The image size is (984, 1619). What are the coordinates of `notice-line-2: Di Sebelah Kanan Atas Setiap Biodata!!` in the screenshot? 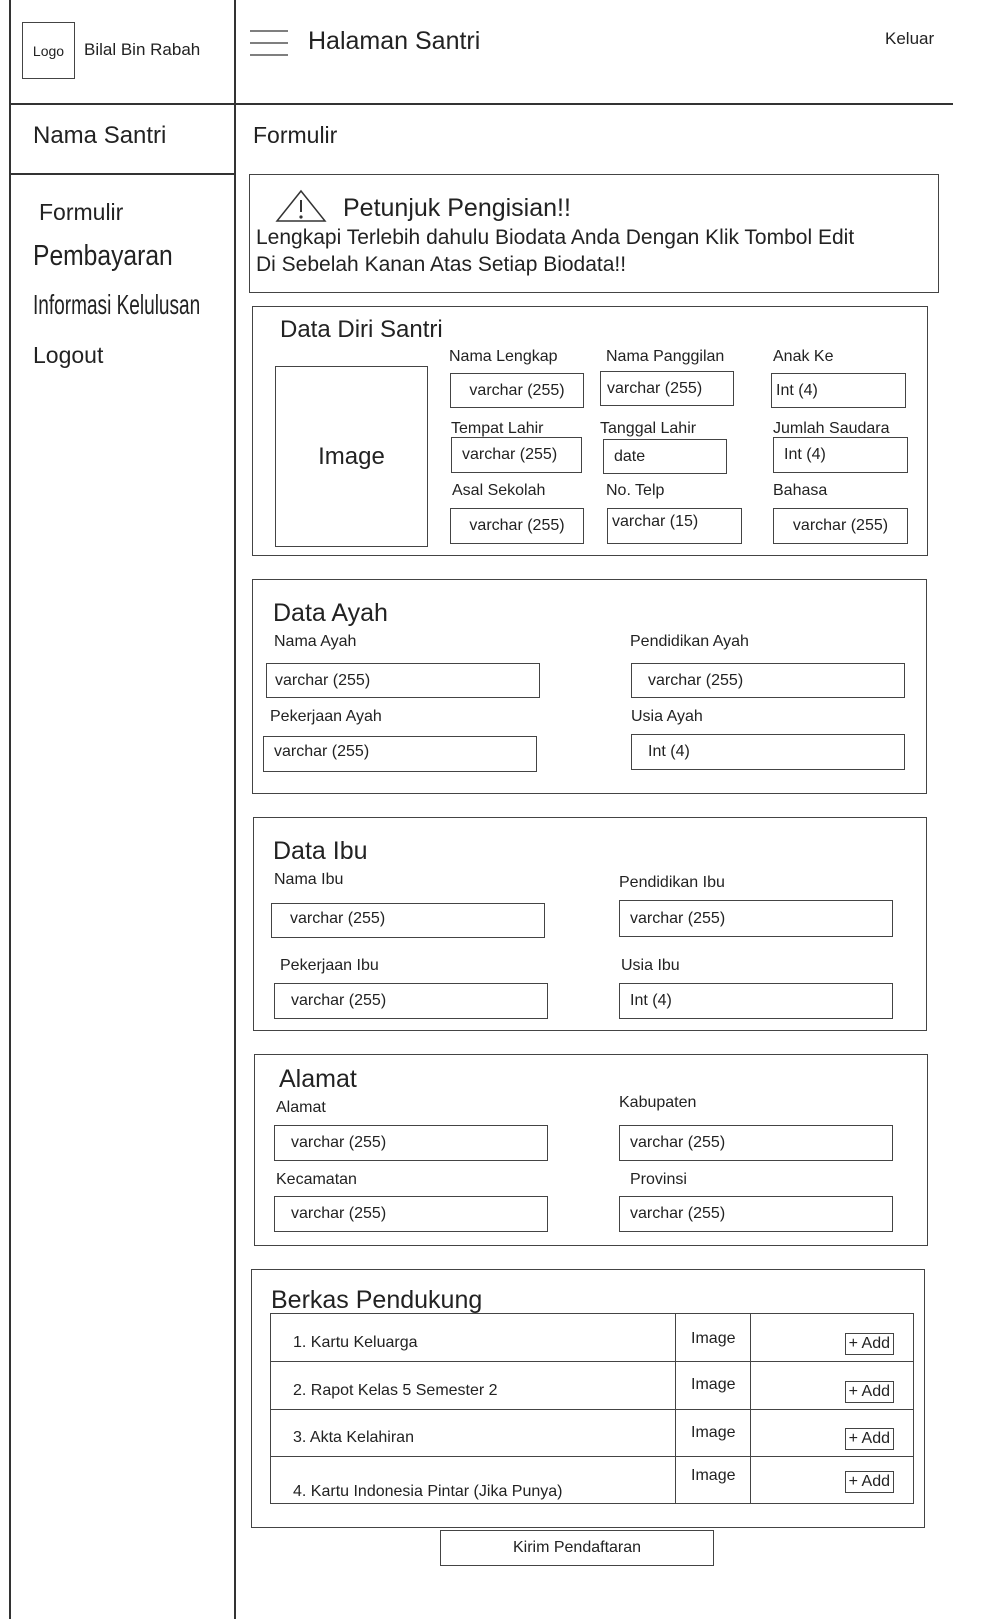 It's located at (441, 264).